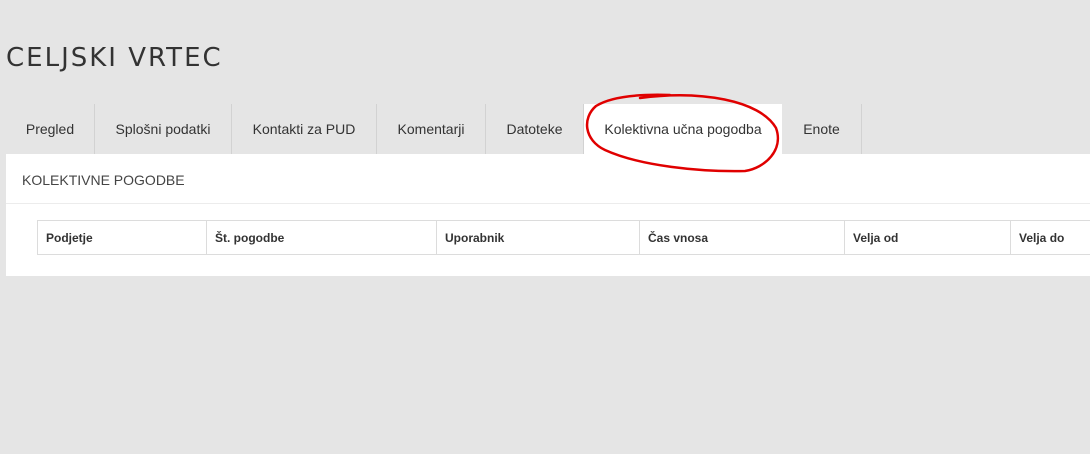 This screenshot has width=1090, height=454. What do you see at coordinates (928, 237) in the screenshot?
I see `column-header-velja-od: Velja od` at bounding box center [928, 237].